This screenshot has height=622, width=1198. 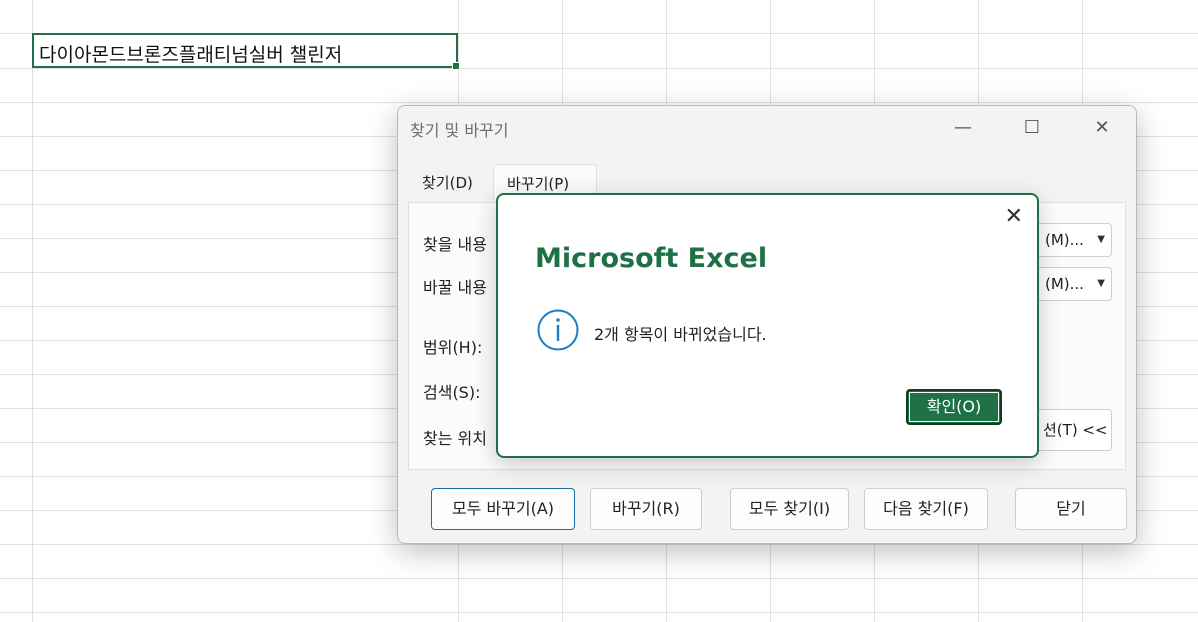 I want to click on active-cell: 다이아몬드브론즈플래티넘실버 챌린저, so click(x=246, y=51).